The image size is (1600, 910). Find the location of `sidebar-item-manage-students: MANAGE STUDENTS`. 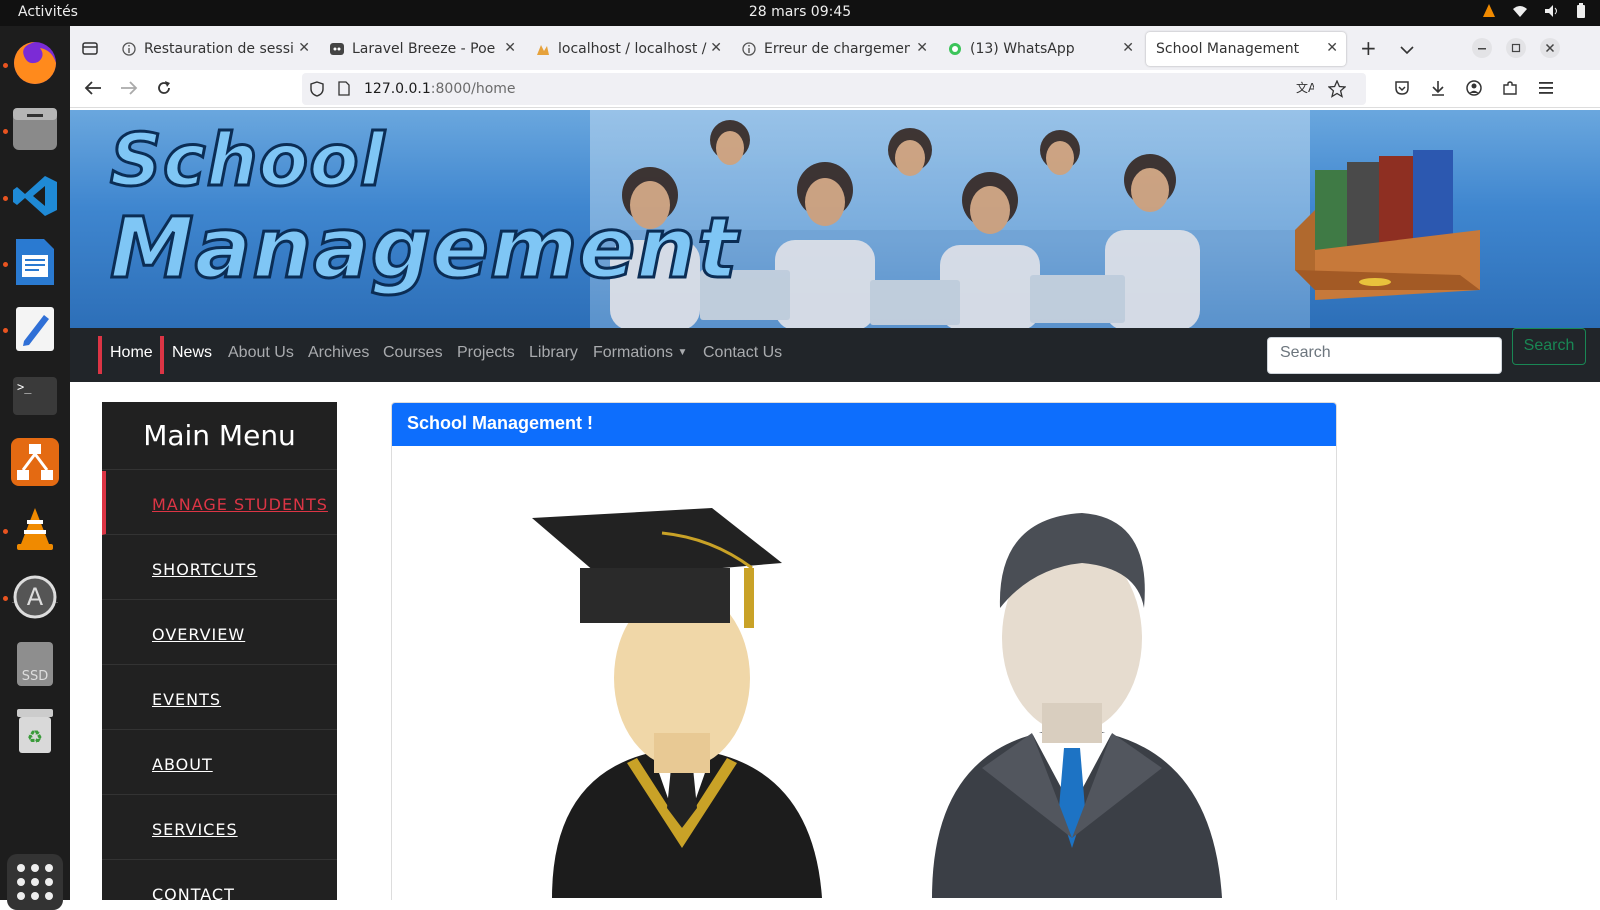

sidebar-item-manage-students: MANAGE STUDENTS is located at coordinates (219, 503).